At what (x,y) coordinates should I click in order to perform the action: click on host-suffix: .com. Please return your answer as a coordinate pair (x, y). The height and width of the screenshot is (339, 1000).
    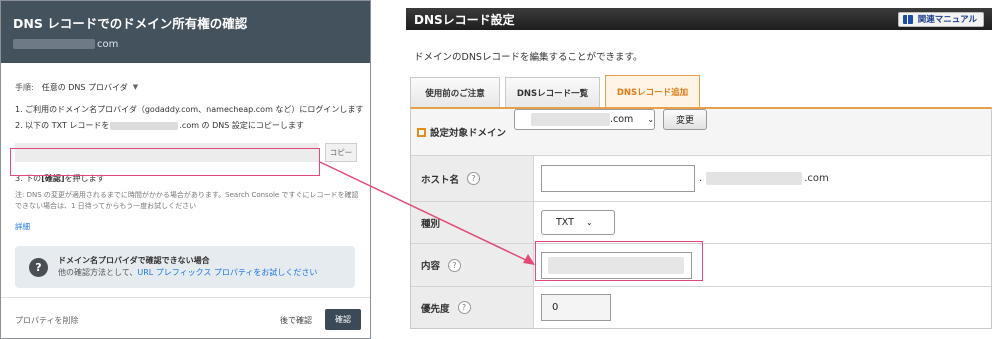
    Looking at the image, I should click on (816, 178).